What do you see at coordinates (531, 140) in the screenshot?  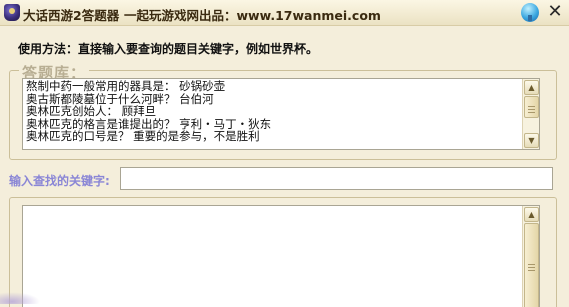 I see `scroll-down-button: ▼` at bounding box center [531, 140].